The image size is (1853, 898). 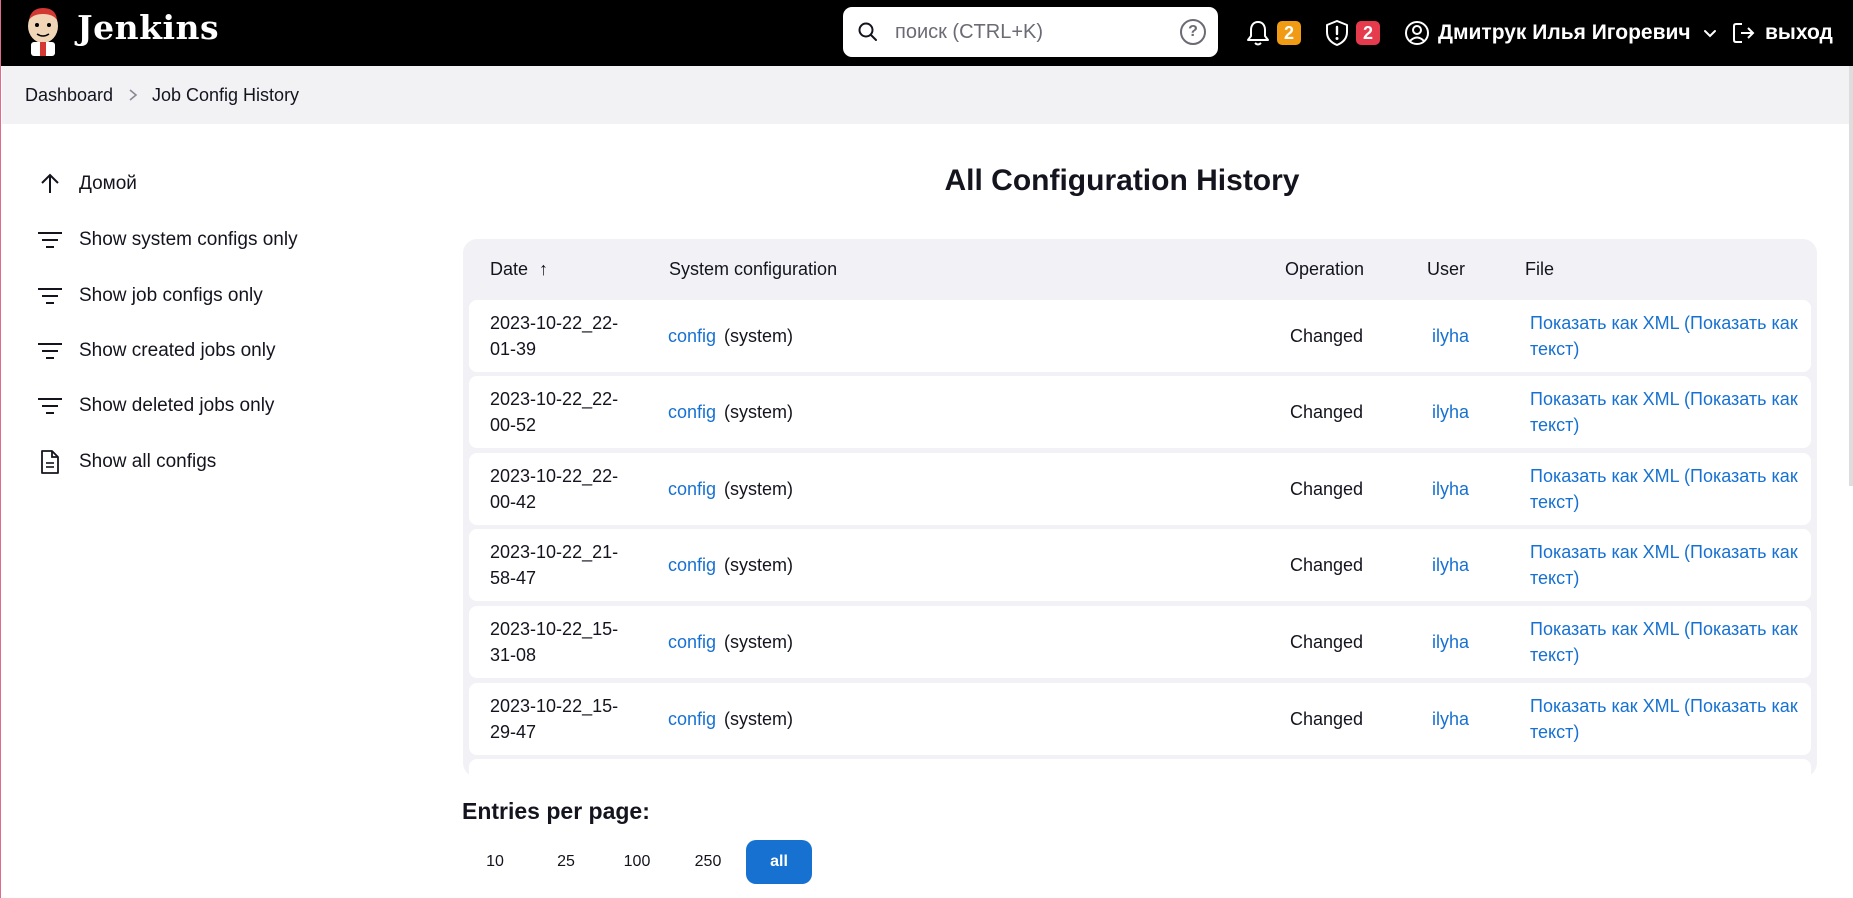 I want to click on entries-per-page-label: Entries per page:, so click(x=556, y=811).